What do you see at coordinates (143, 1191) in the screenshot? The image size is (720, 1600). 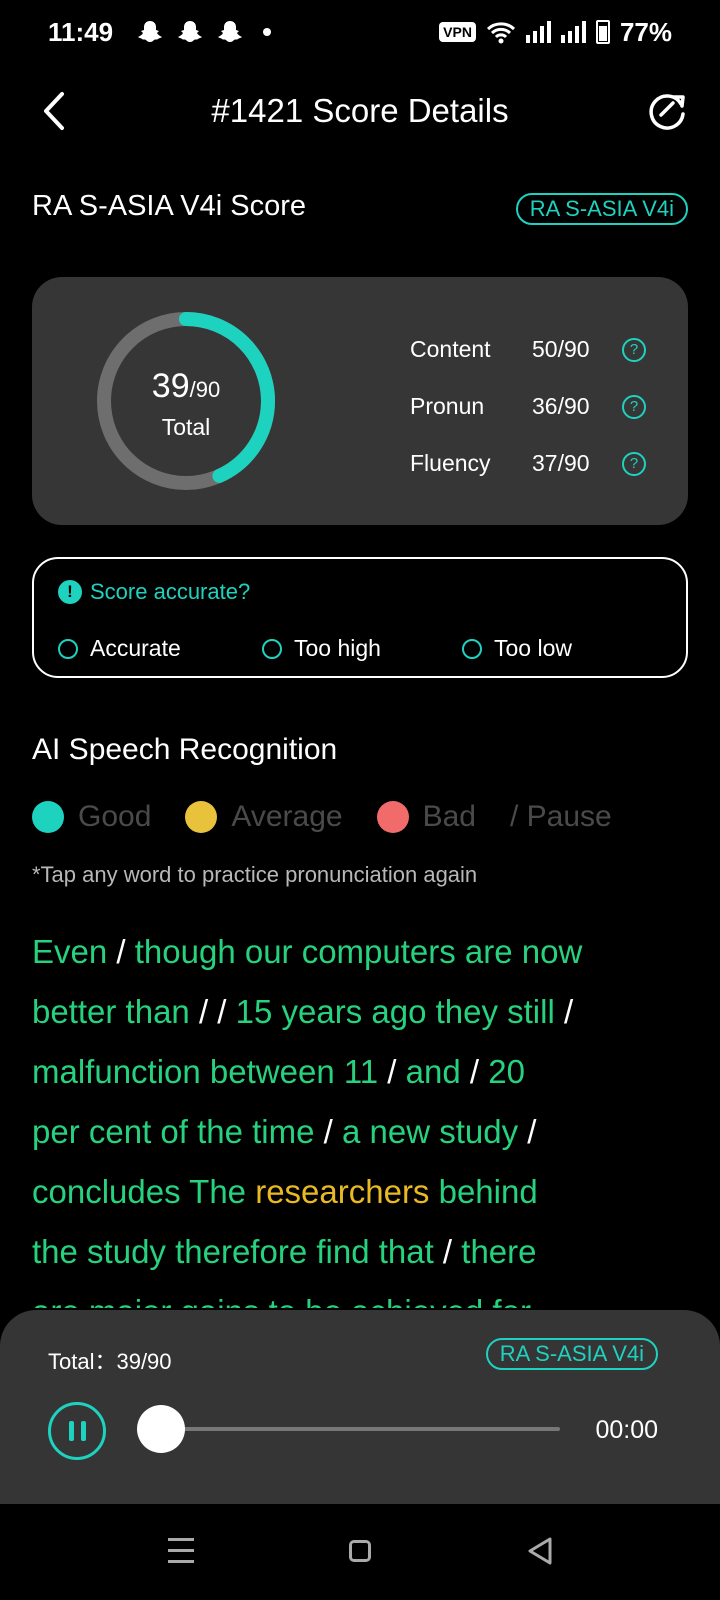 I see `transcript-word: concludes The` at bounding box center [143, 1191].